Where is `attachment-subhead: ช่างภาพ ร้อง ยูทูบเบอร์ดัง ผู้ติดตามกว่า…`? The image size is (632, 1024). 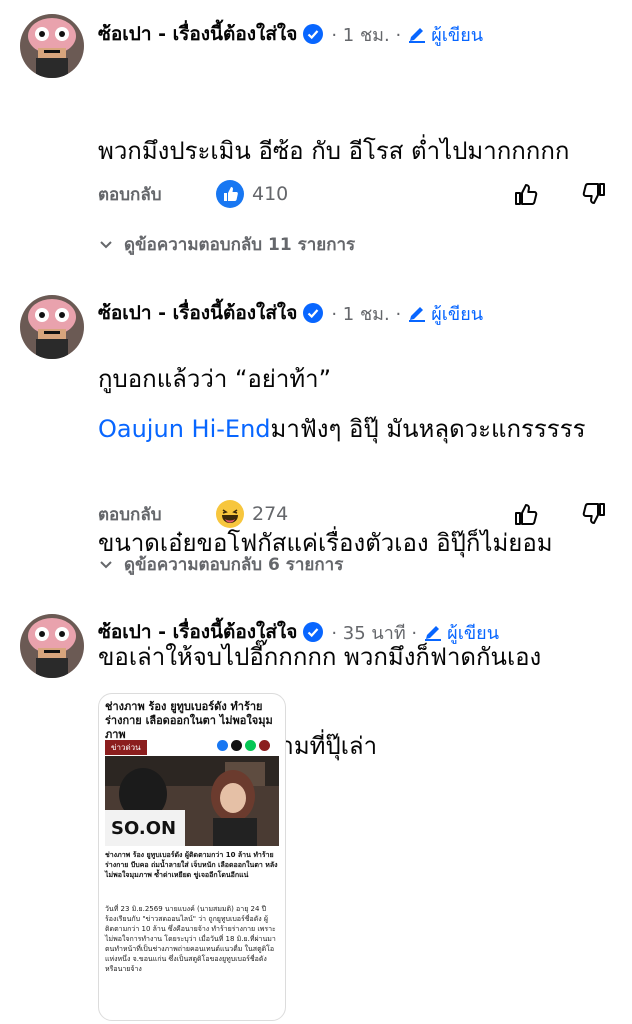 attachment-subhead: ช่างภาพ ร้อง ยูทูบเบอร์ดัง ผู้ติดตามกว่า… is located at coordinates (191, 865).